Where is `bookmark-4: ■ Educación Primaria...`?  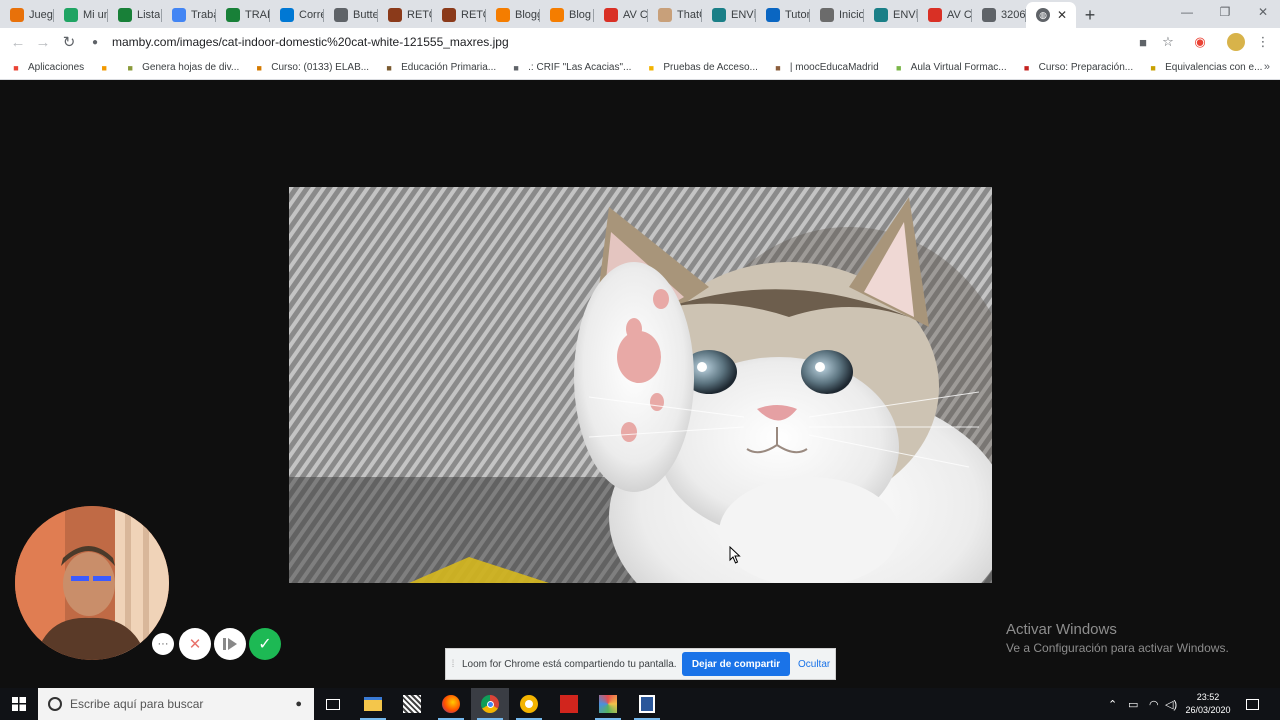 bookmark-4: ■ Educación Primaria... is located at coordinates (439, 68).